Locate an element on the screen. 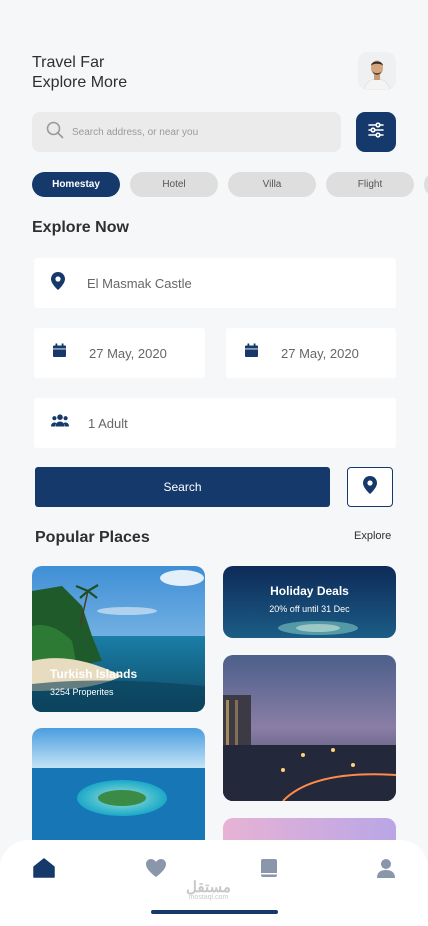 Image resolution: width=428 pixels, height=926 pixels. watermark: مستقل mostaql.com is located at coordinates (208, 889).